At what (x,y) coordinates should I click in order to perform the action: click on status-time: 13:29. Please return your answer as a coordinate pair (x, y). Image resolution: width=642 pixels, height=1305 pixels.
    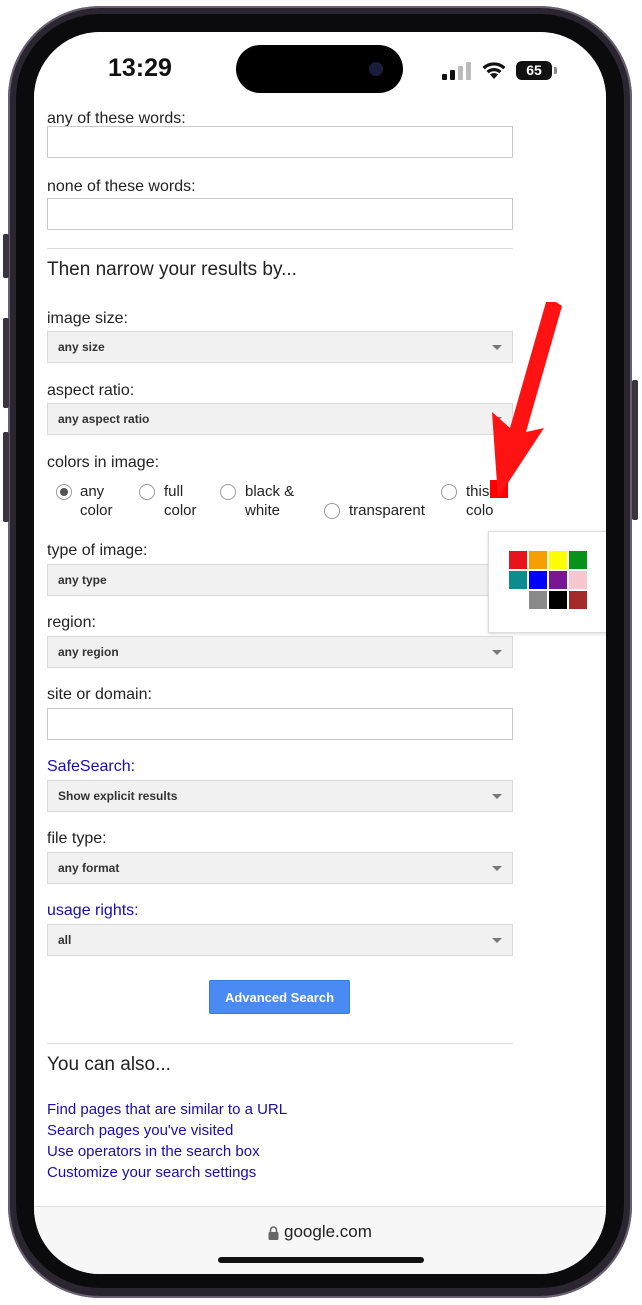
    Looking at the image, I should click on (140, 68).